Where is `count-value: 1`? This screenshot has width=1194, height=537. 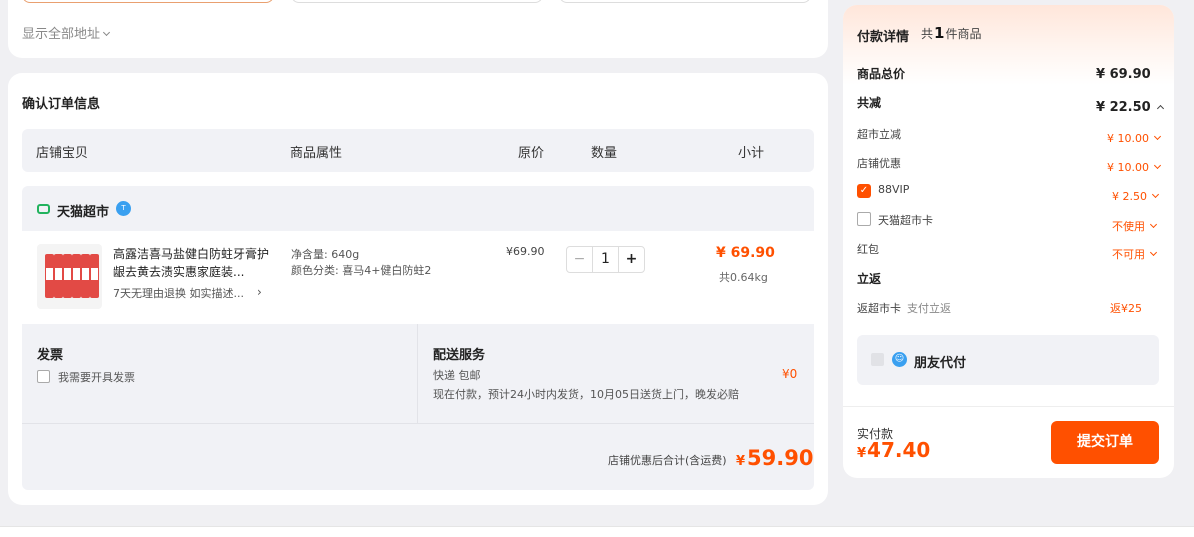 count-value: 1 is located at coordinates (939, 33).